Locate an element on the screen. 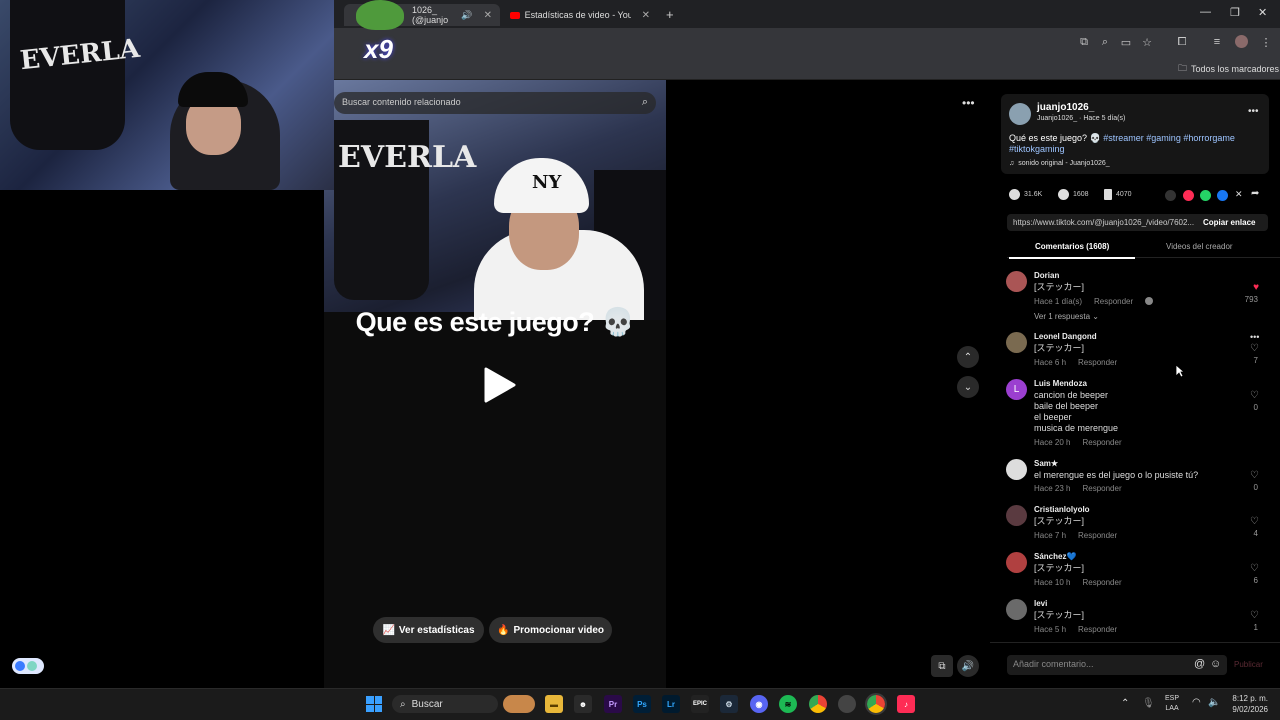 Image resolution: width=1280 pixels, height=720 pixels. close-window-icon: ✕ is located at coordinates (1262, 12).